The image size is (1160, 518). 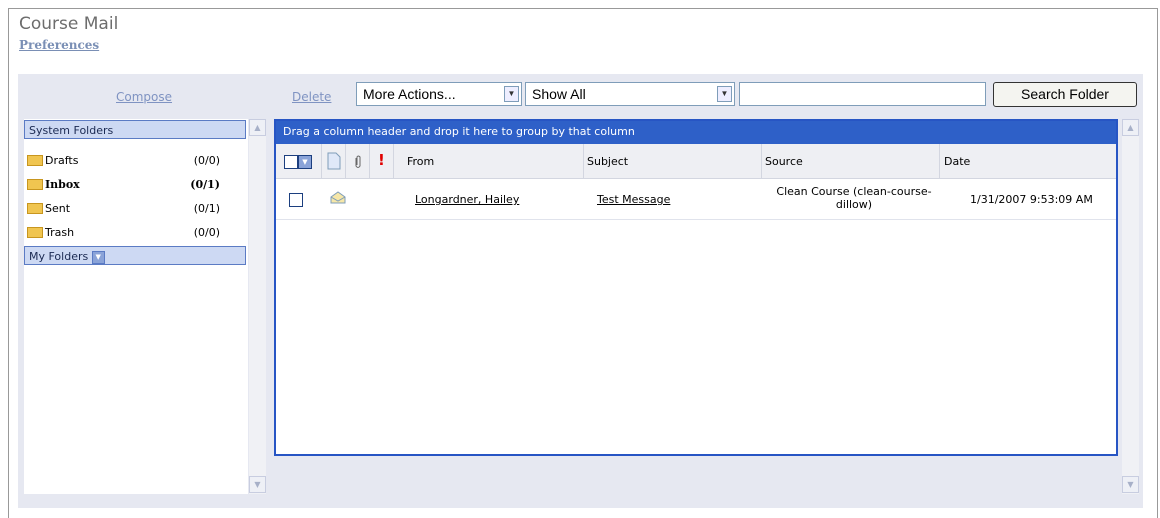 I want to click on priority-column: !, so click(x=382, y=161).